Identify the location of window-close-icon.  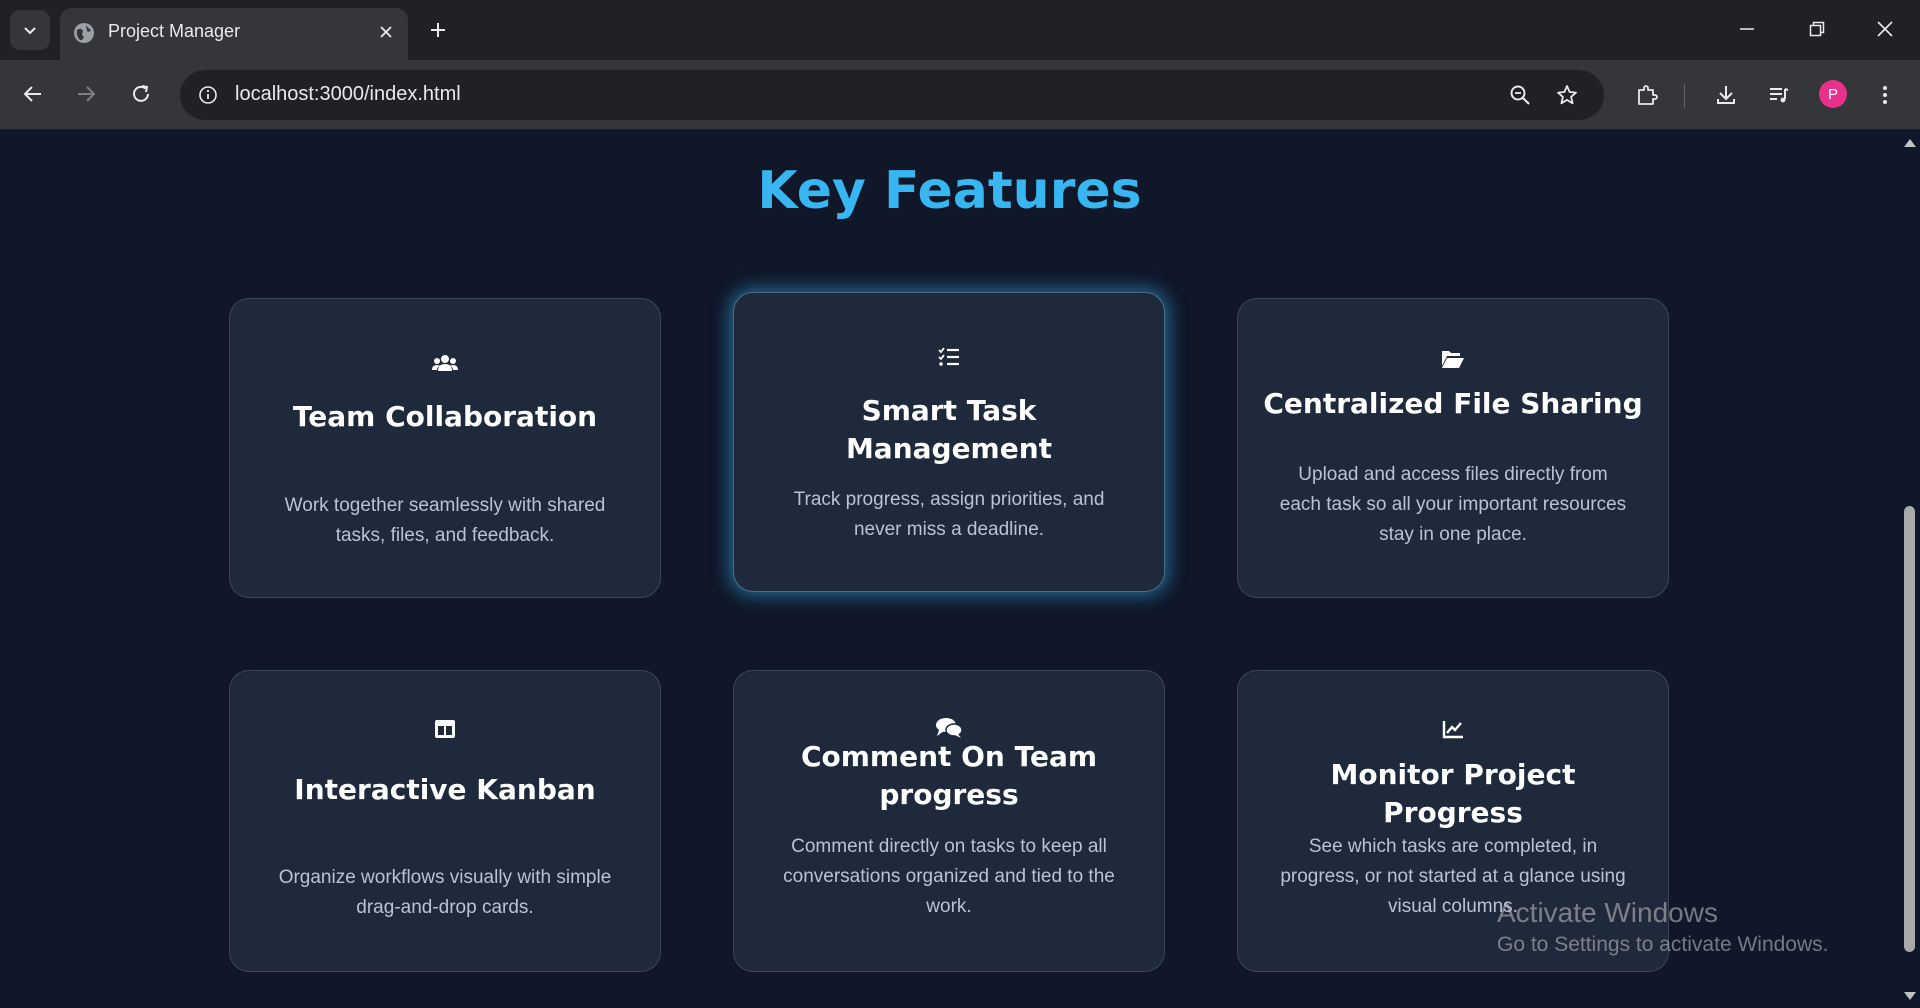
(1885, 29).